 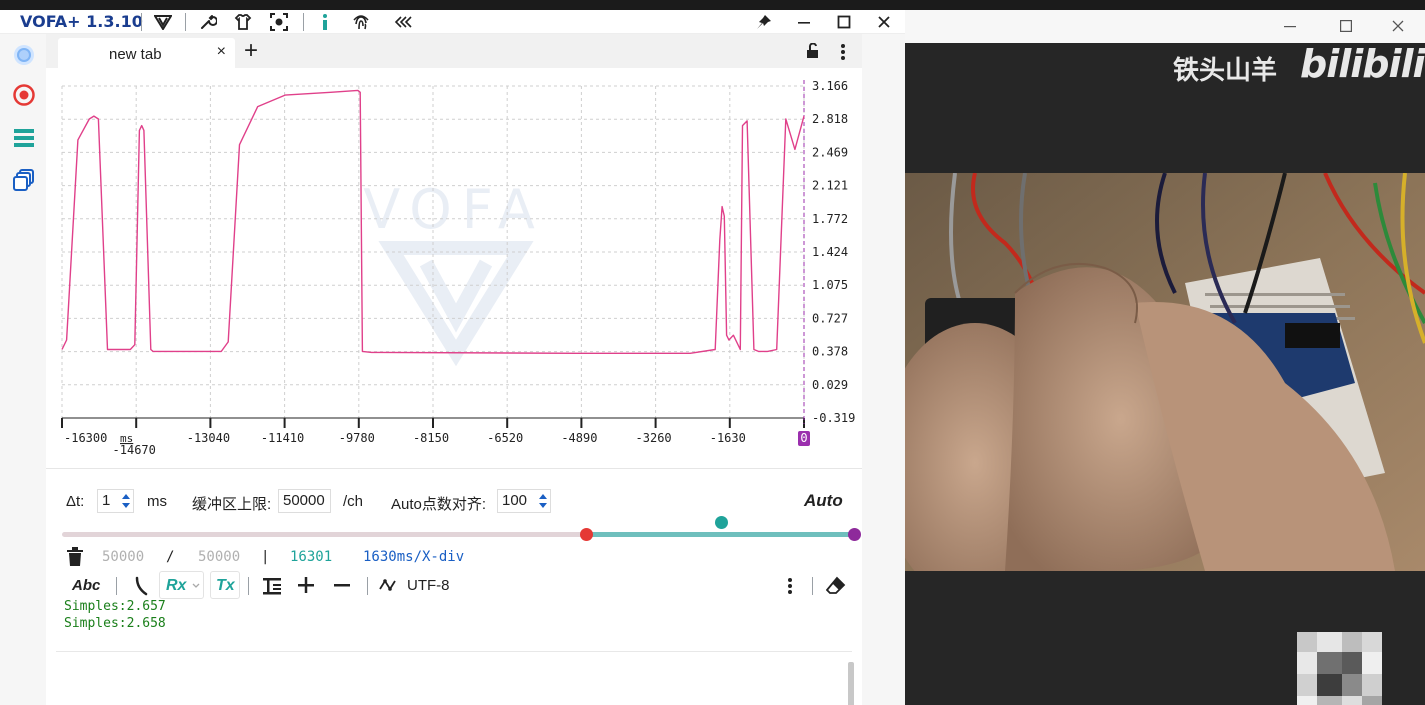 What do you see at coordinates (579, 438) in the screenshot?
I see `x-tick-label: -4890` at bounding box center [579, 438].